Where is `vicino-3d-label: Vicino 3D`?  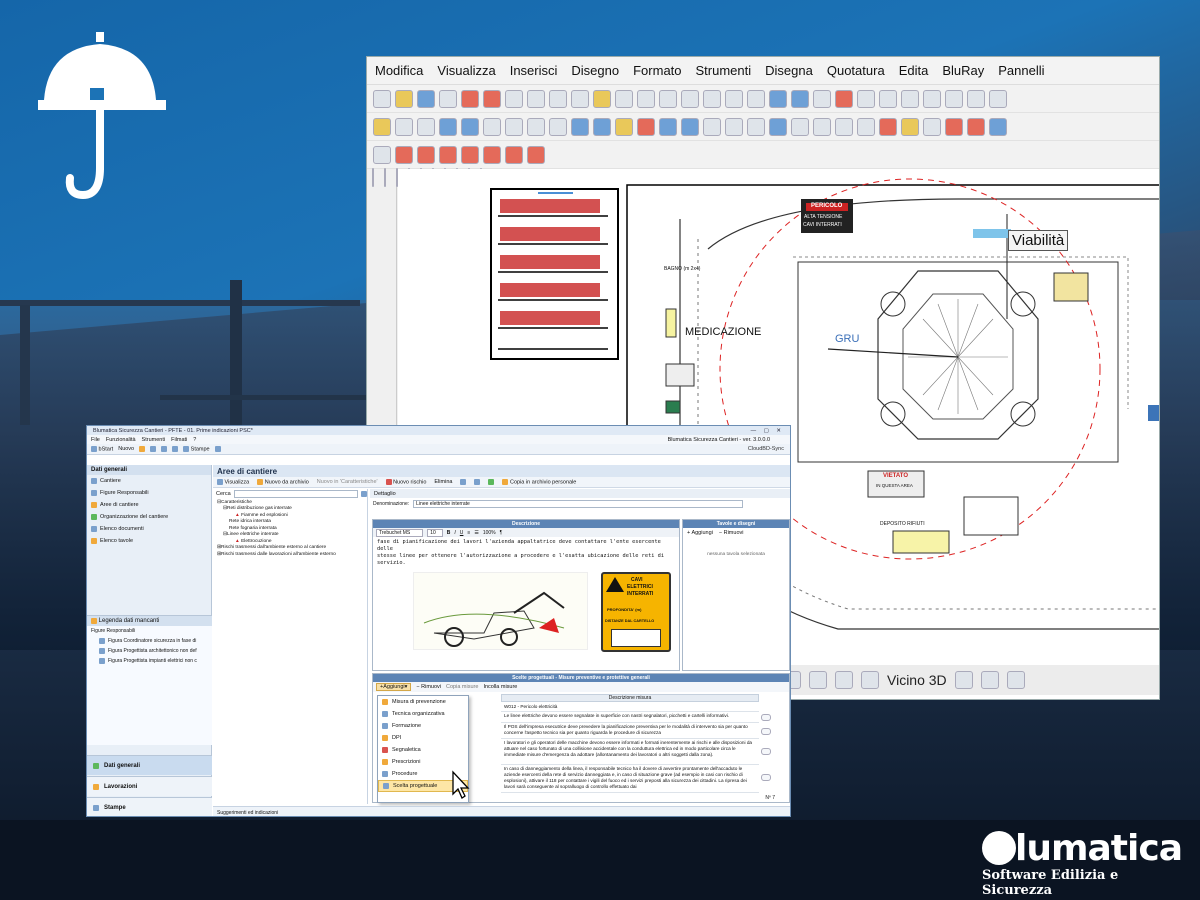
vicino-3d-label: Vicino 3D is located at coordinates (917, 680).